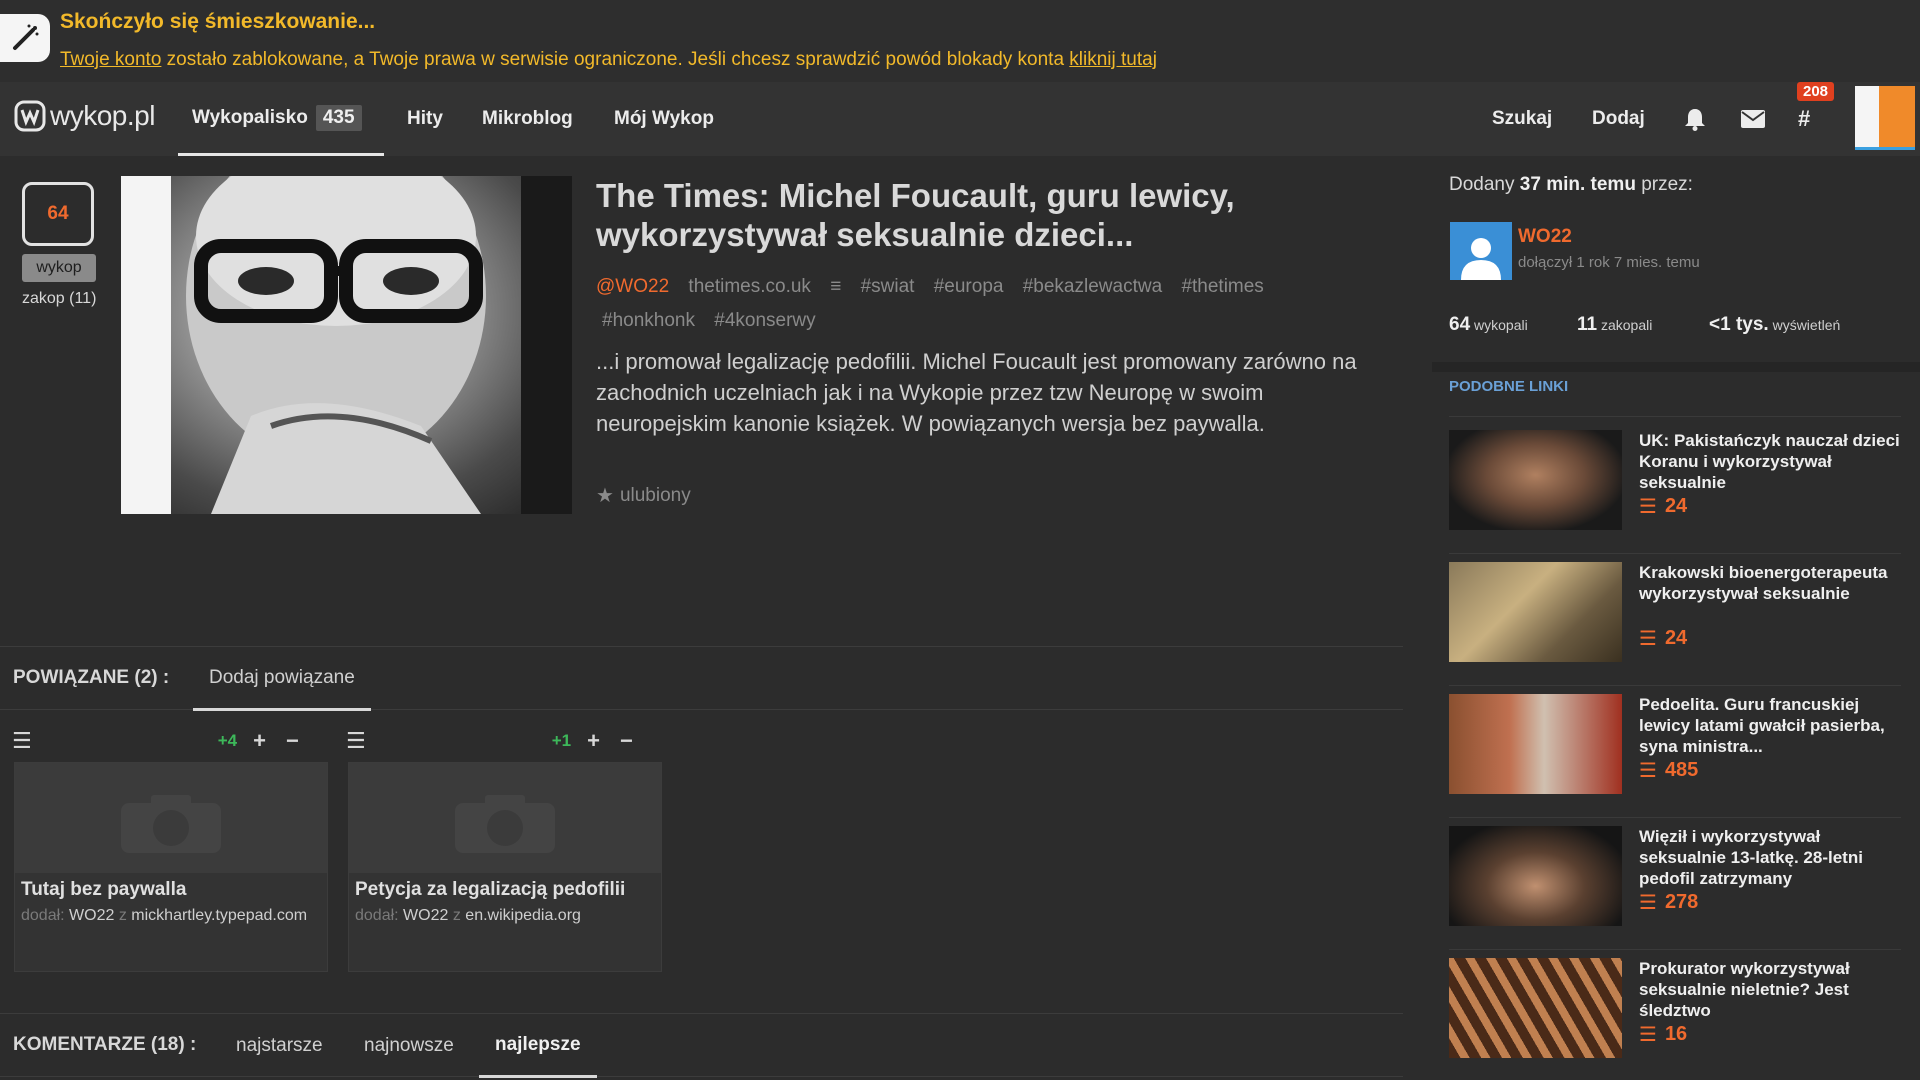  What do you see at coordinates (527, 119) in the screenshot?
I see `nav-mikroblog: Mikroblog` at bounding box center [527, 119].